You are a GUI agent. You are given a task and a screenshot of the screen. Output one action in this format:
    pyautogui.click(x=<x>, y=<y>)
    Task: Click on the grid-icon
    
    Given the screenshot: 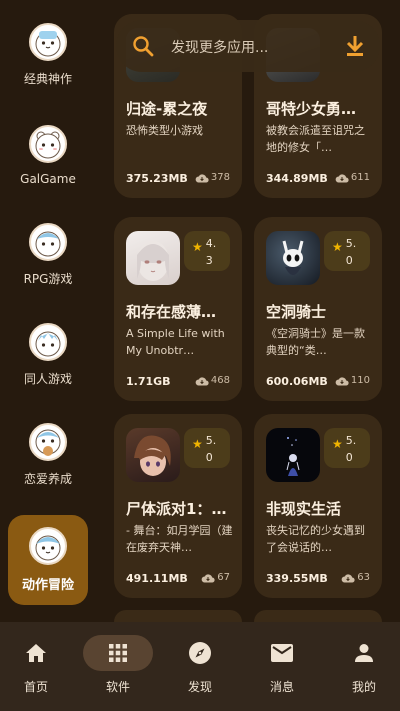 What is the action you would take?
    pyautogui.click(x=118, y=653)
    